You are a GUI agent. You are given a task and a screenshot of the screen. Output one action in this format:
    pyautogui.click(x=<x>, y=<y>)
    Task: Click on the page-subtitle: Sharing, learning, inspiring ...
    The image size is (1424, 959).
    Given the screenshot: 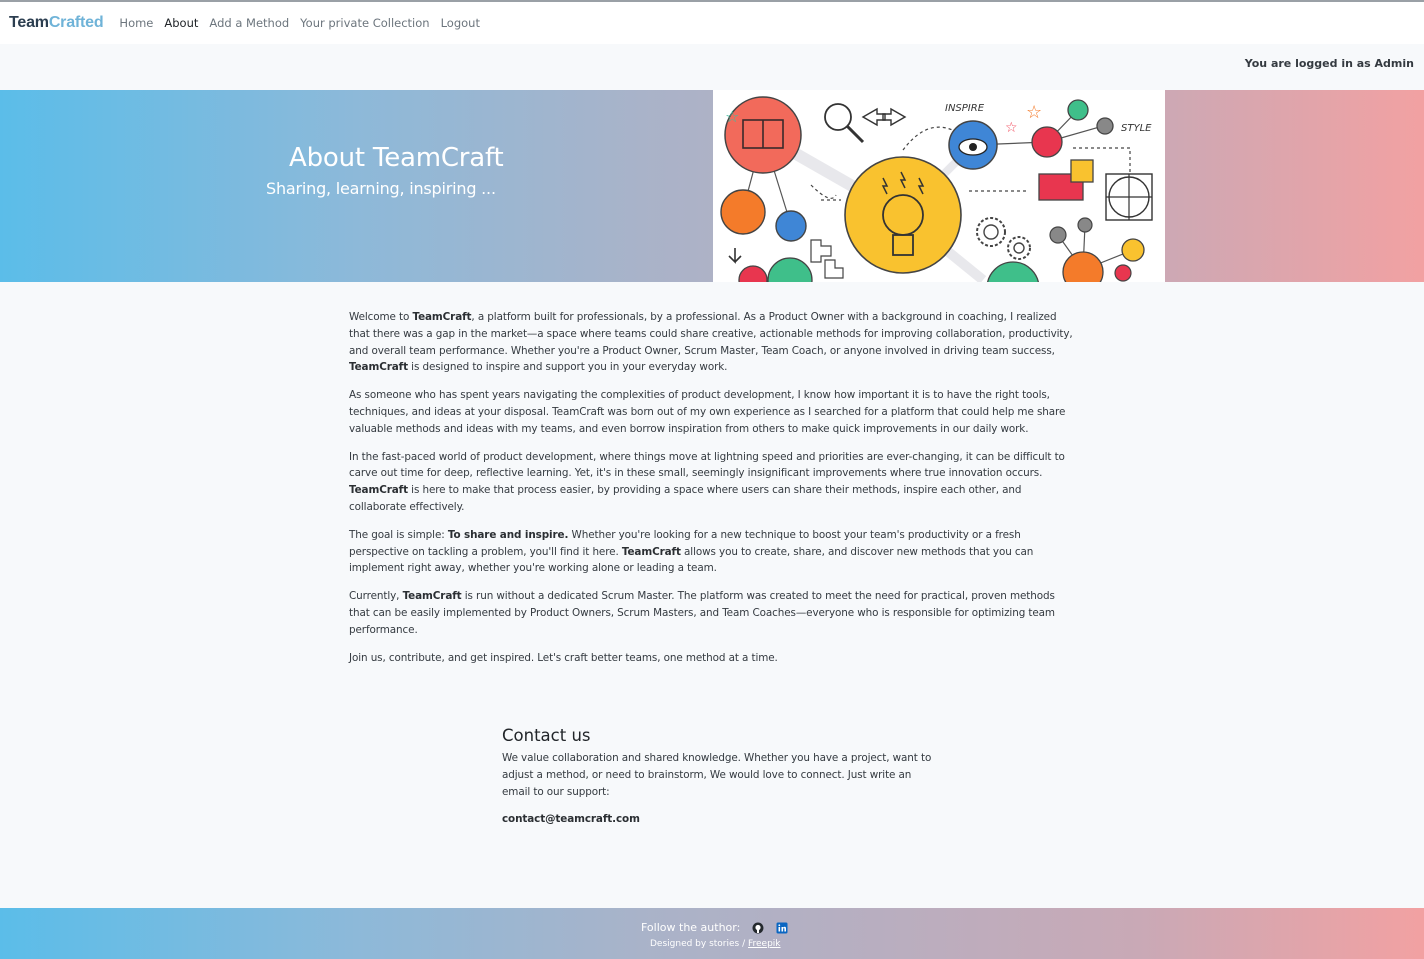 What is the action you would take?
    pyautogui.click(x=381, y=188)
    